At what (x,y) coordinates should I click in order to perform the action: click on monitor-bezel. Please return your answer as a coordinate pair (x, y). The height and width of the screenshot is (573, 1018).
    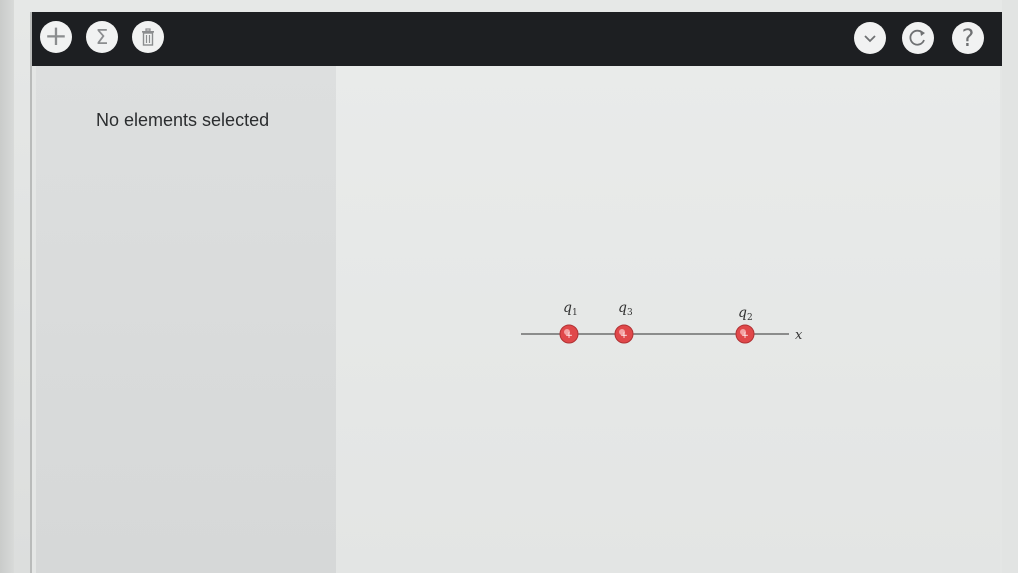
    Looking at the image, I should click on (7, 286).